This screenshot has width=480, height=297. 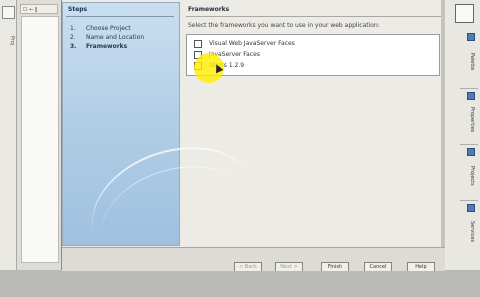 I want to click on left-toolbar-icon, so click(x=8, y=12).